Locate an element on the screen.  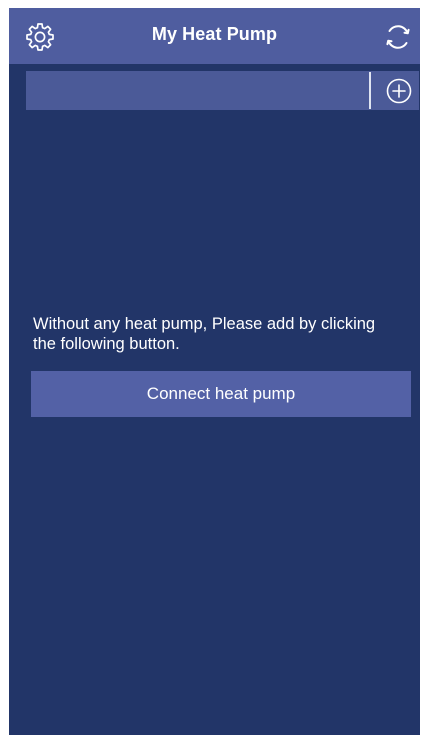
page-title: My Heat Pump is located at coordinates (214, 34).